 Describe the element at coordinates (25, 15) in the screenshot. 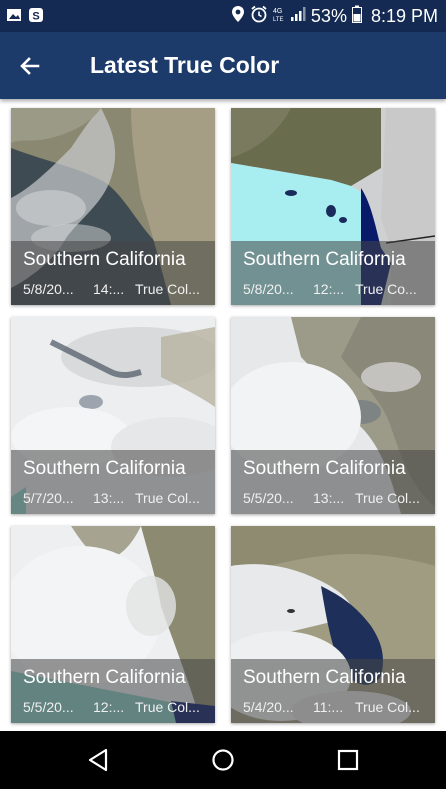

I see `notification-icons: S` at that location.